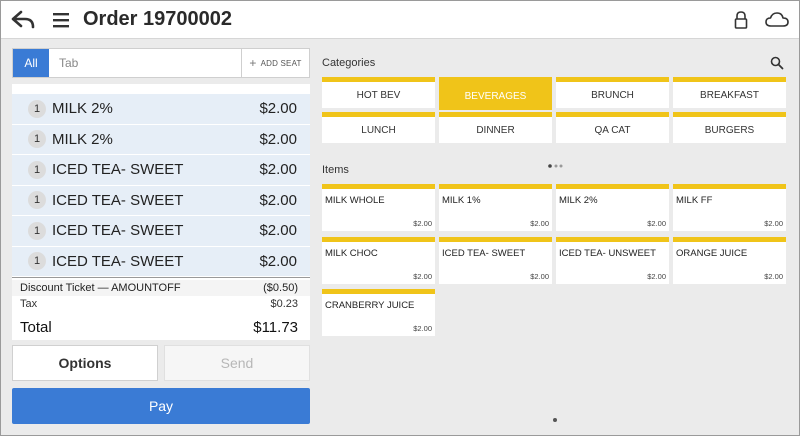 The image size is (800, 436). Describe the element at coordinates (495, 260) in the screenshot. I see `menu-item-iced-tea-sweet: ICED TEA- SWEET $2.00` at that location.